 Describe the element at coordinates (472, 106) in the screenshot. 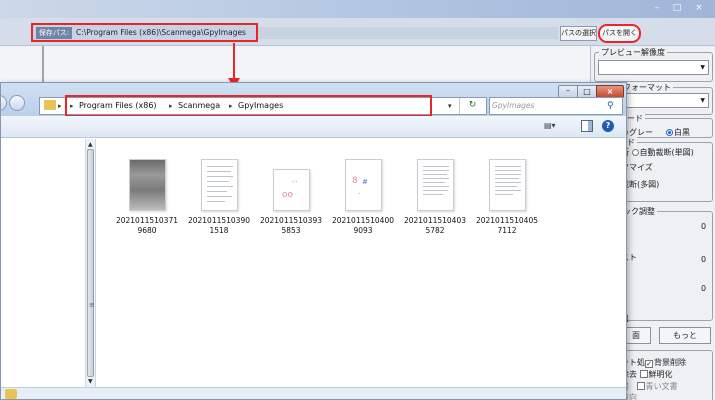

I see `refresh-icon: ↻` at that location.